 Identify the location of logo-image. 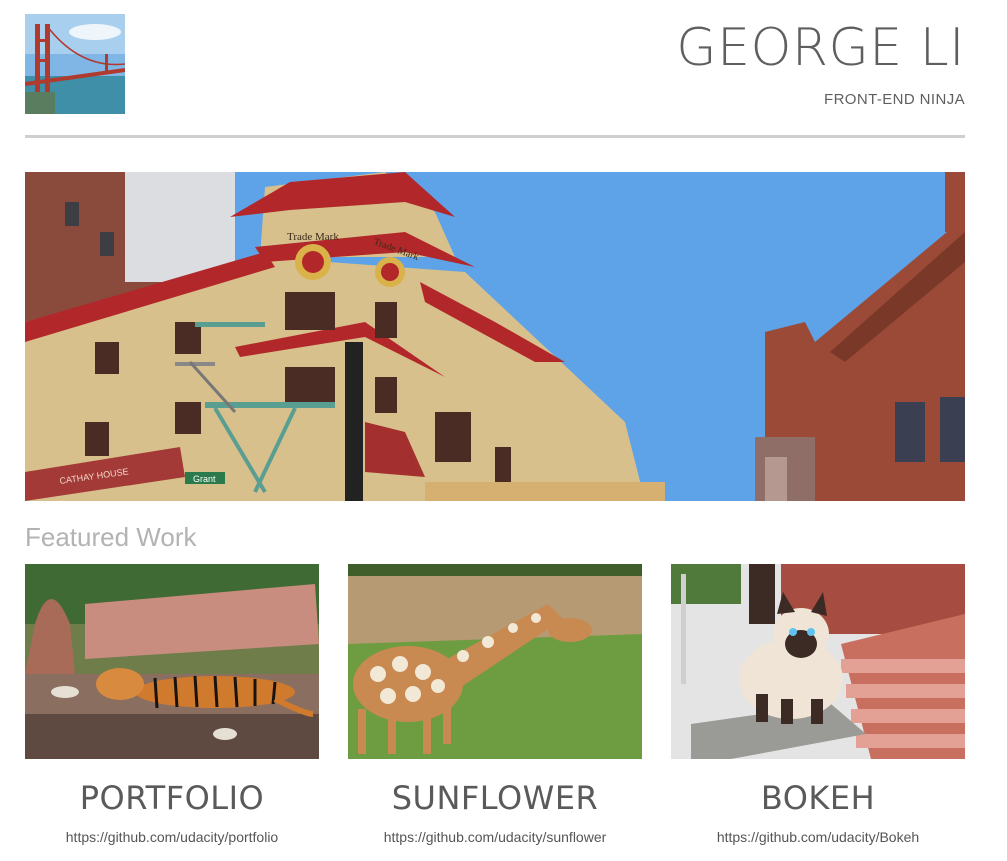
(75, 64).